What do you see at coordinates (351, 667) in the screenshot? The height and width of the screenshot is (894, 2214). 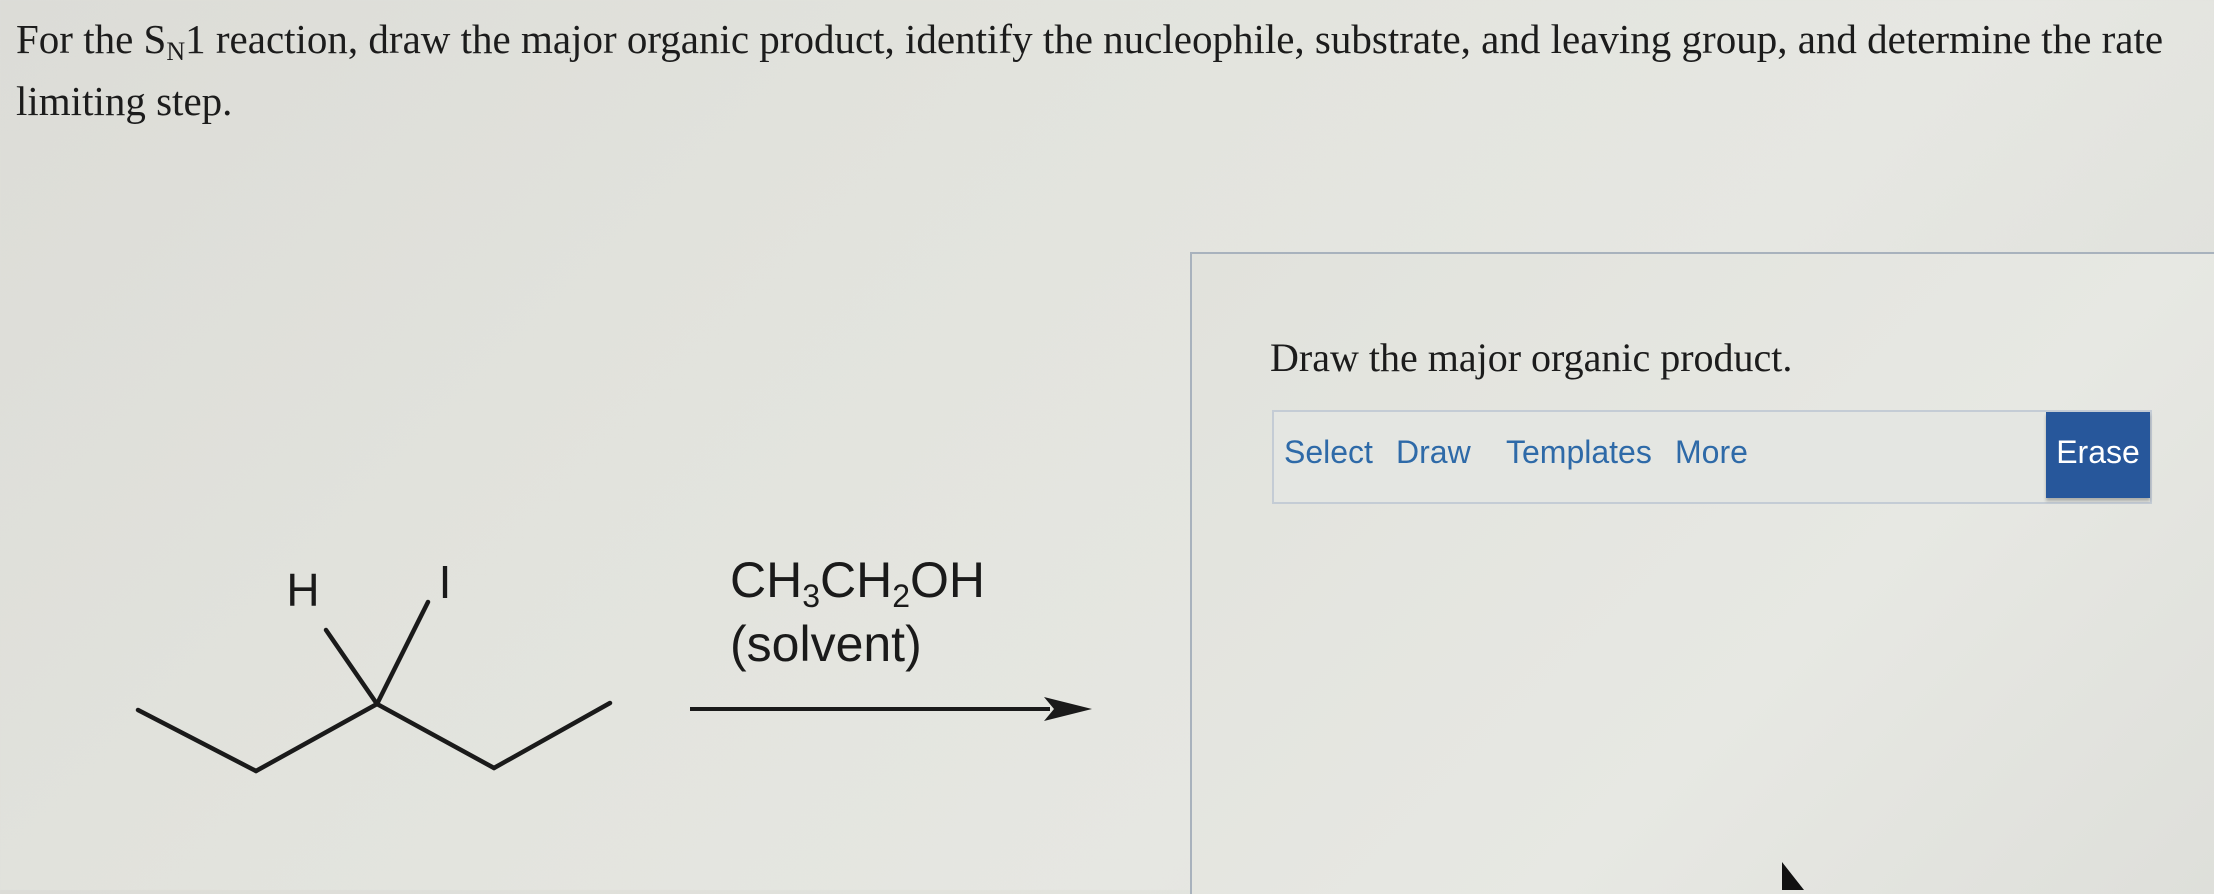 I see `bond-c-h` at bounding box center [351, 667].